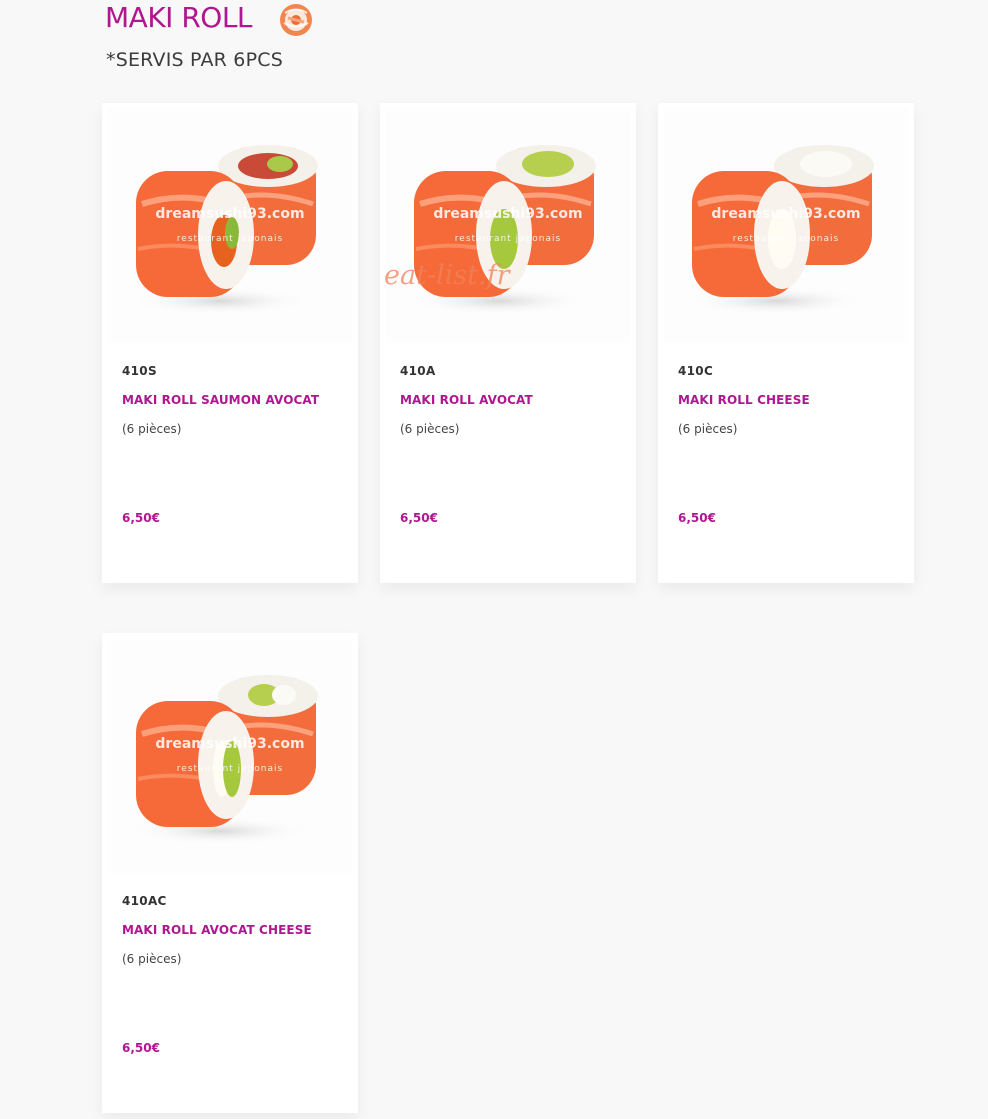 This screenshot has height=1119, width=988. I want to click on product-code: 410A, so click(418, 371).